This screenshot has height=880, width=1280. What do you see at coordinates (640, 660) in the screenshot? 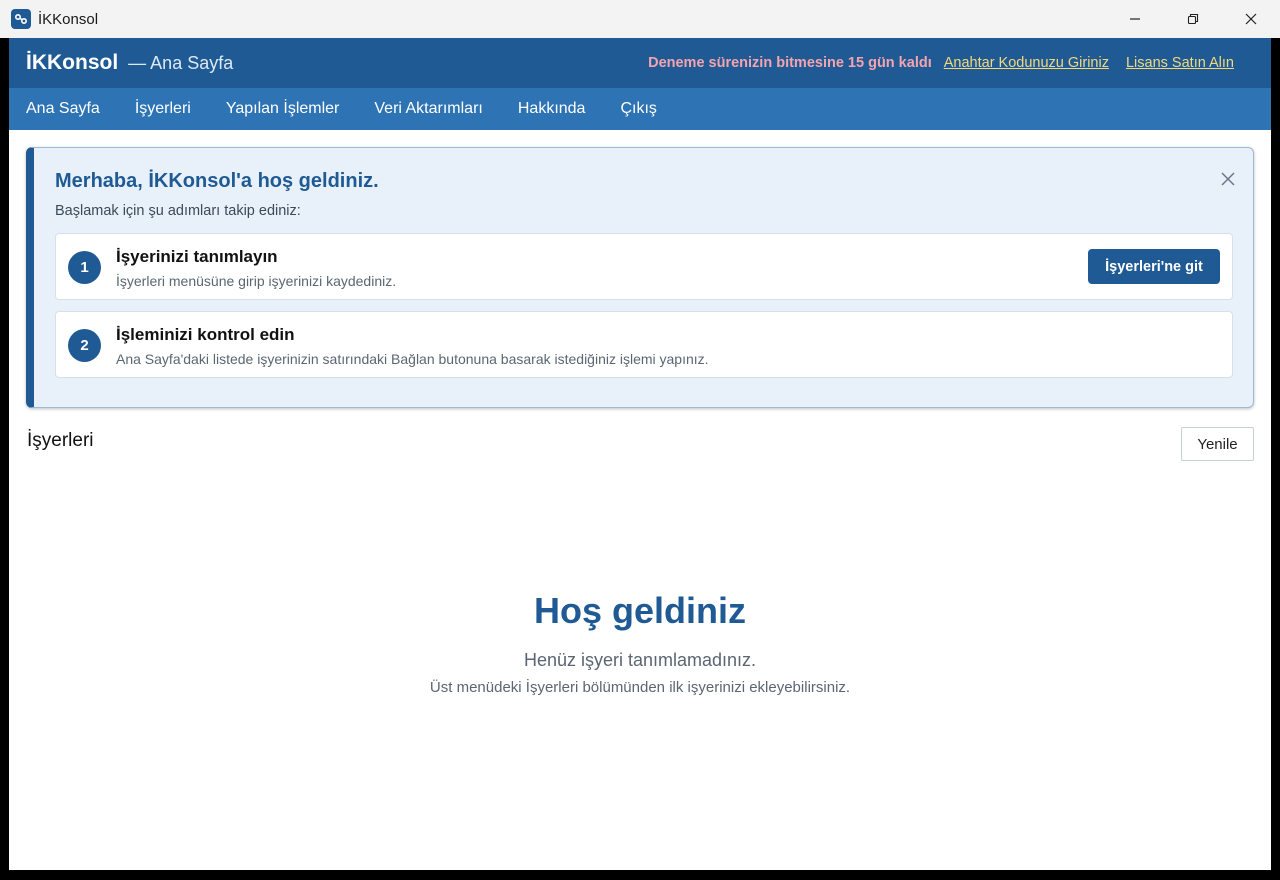
I see `empty-state-message: Henüz işyeri tanımlamadınız.` at bounding box center [640, 660].